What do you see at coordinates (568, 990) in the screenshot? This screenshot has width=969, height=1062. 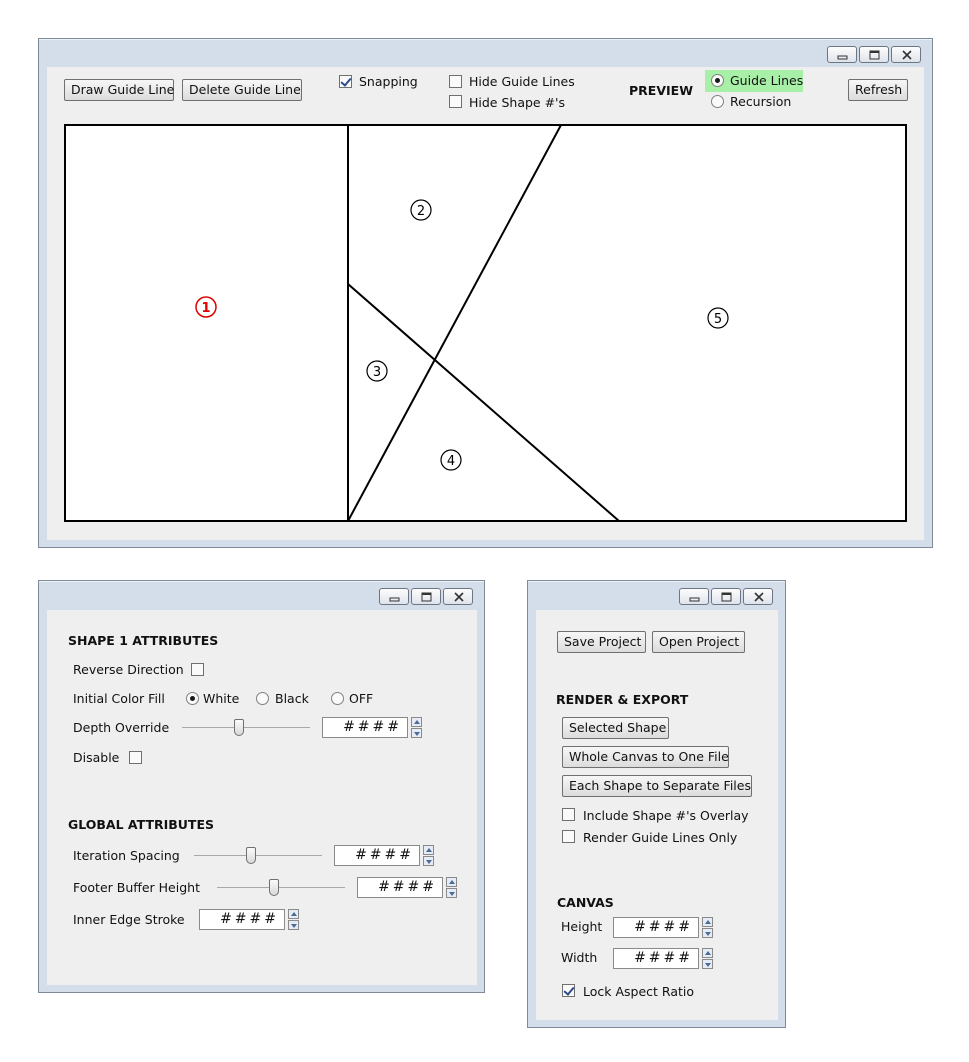 I see `lock-aspect-checkbox` at bounding box center [568, 990].